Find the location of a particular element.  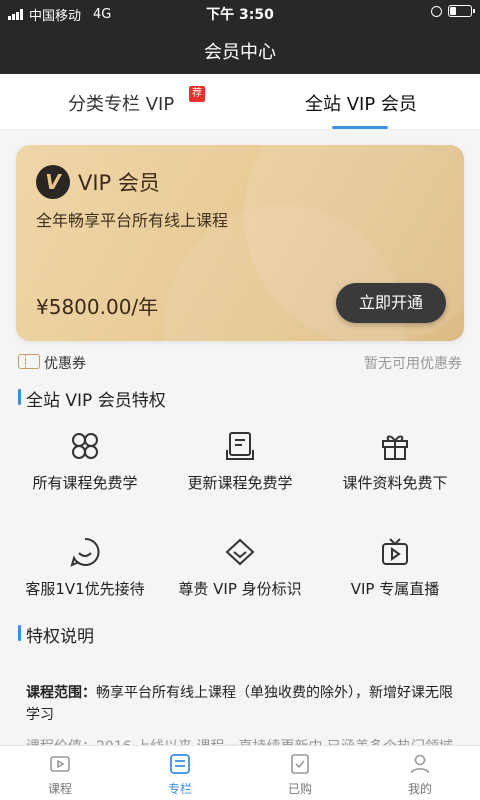

coupon-icon is located at coordinates (29, 361).